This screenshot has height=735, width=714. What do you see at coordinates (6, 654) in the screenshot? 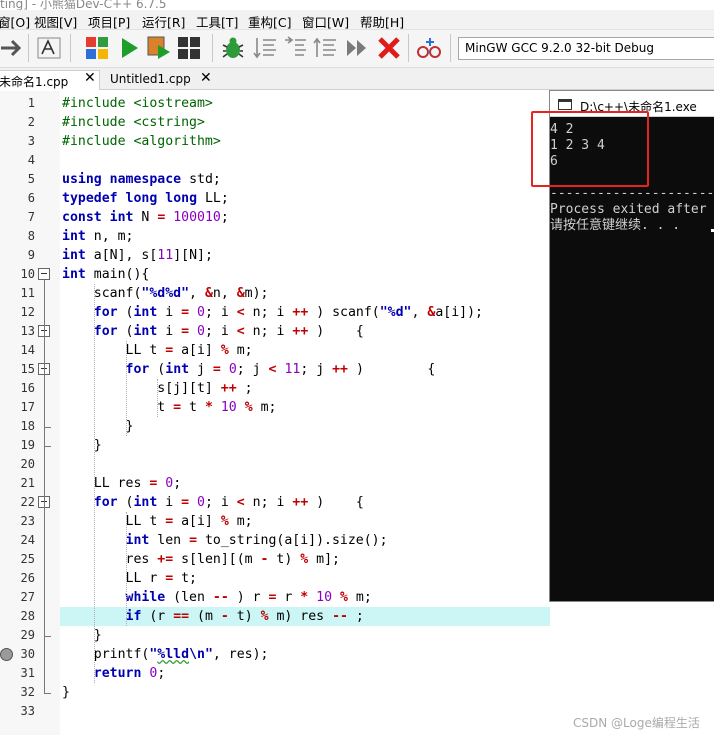
I see `breakpoint-icon` at bounding box center [6, 654].